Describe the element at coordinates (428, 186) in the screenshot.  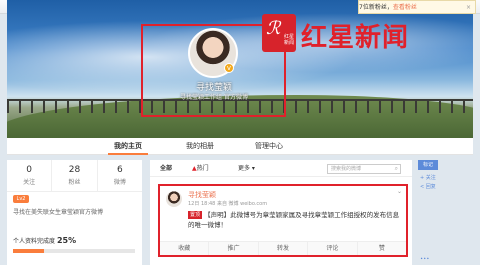
I see `right-link-reply: < 回复` at that location.